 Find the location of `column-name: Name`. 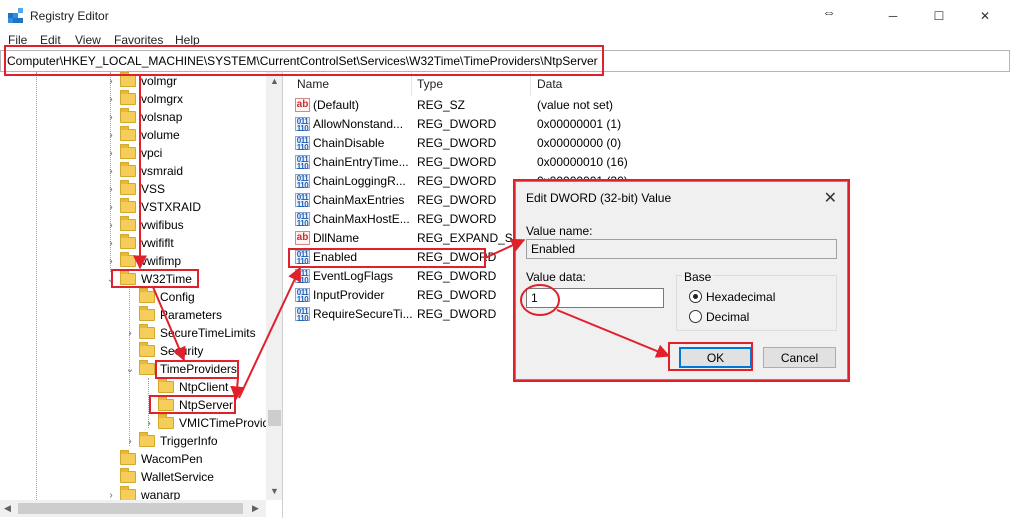

column-name: Name is located at coordinates (313, 84).